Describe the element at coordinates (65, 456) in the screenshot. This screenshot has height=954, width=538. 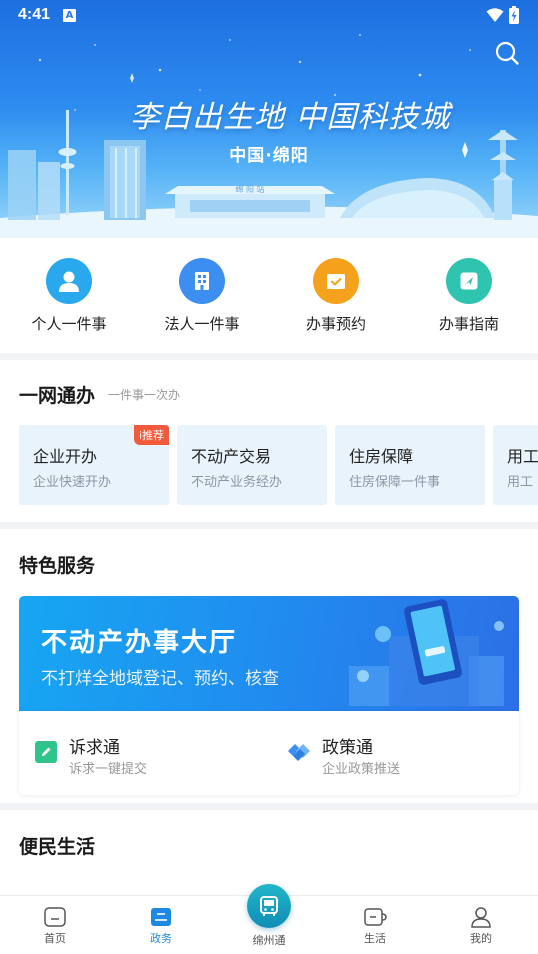
I see `card-title: 企业开办` at that location.